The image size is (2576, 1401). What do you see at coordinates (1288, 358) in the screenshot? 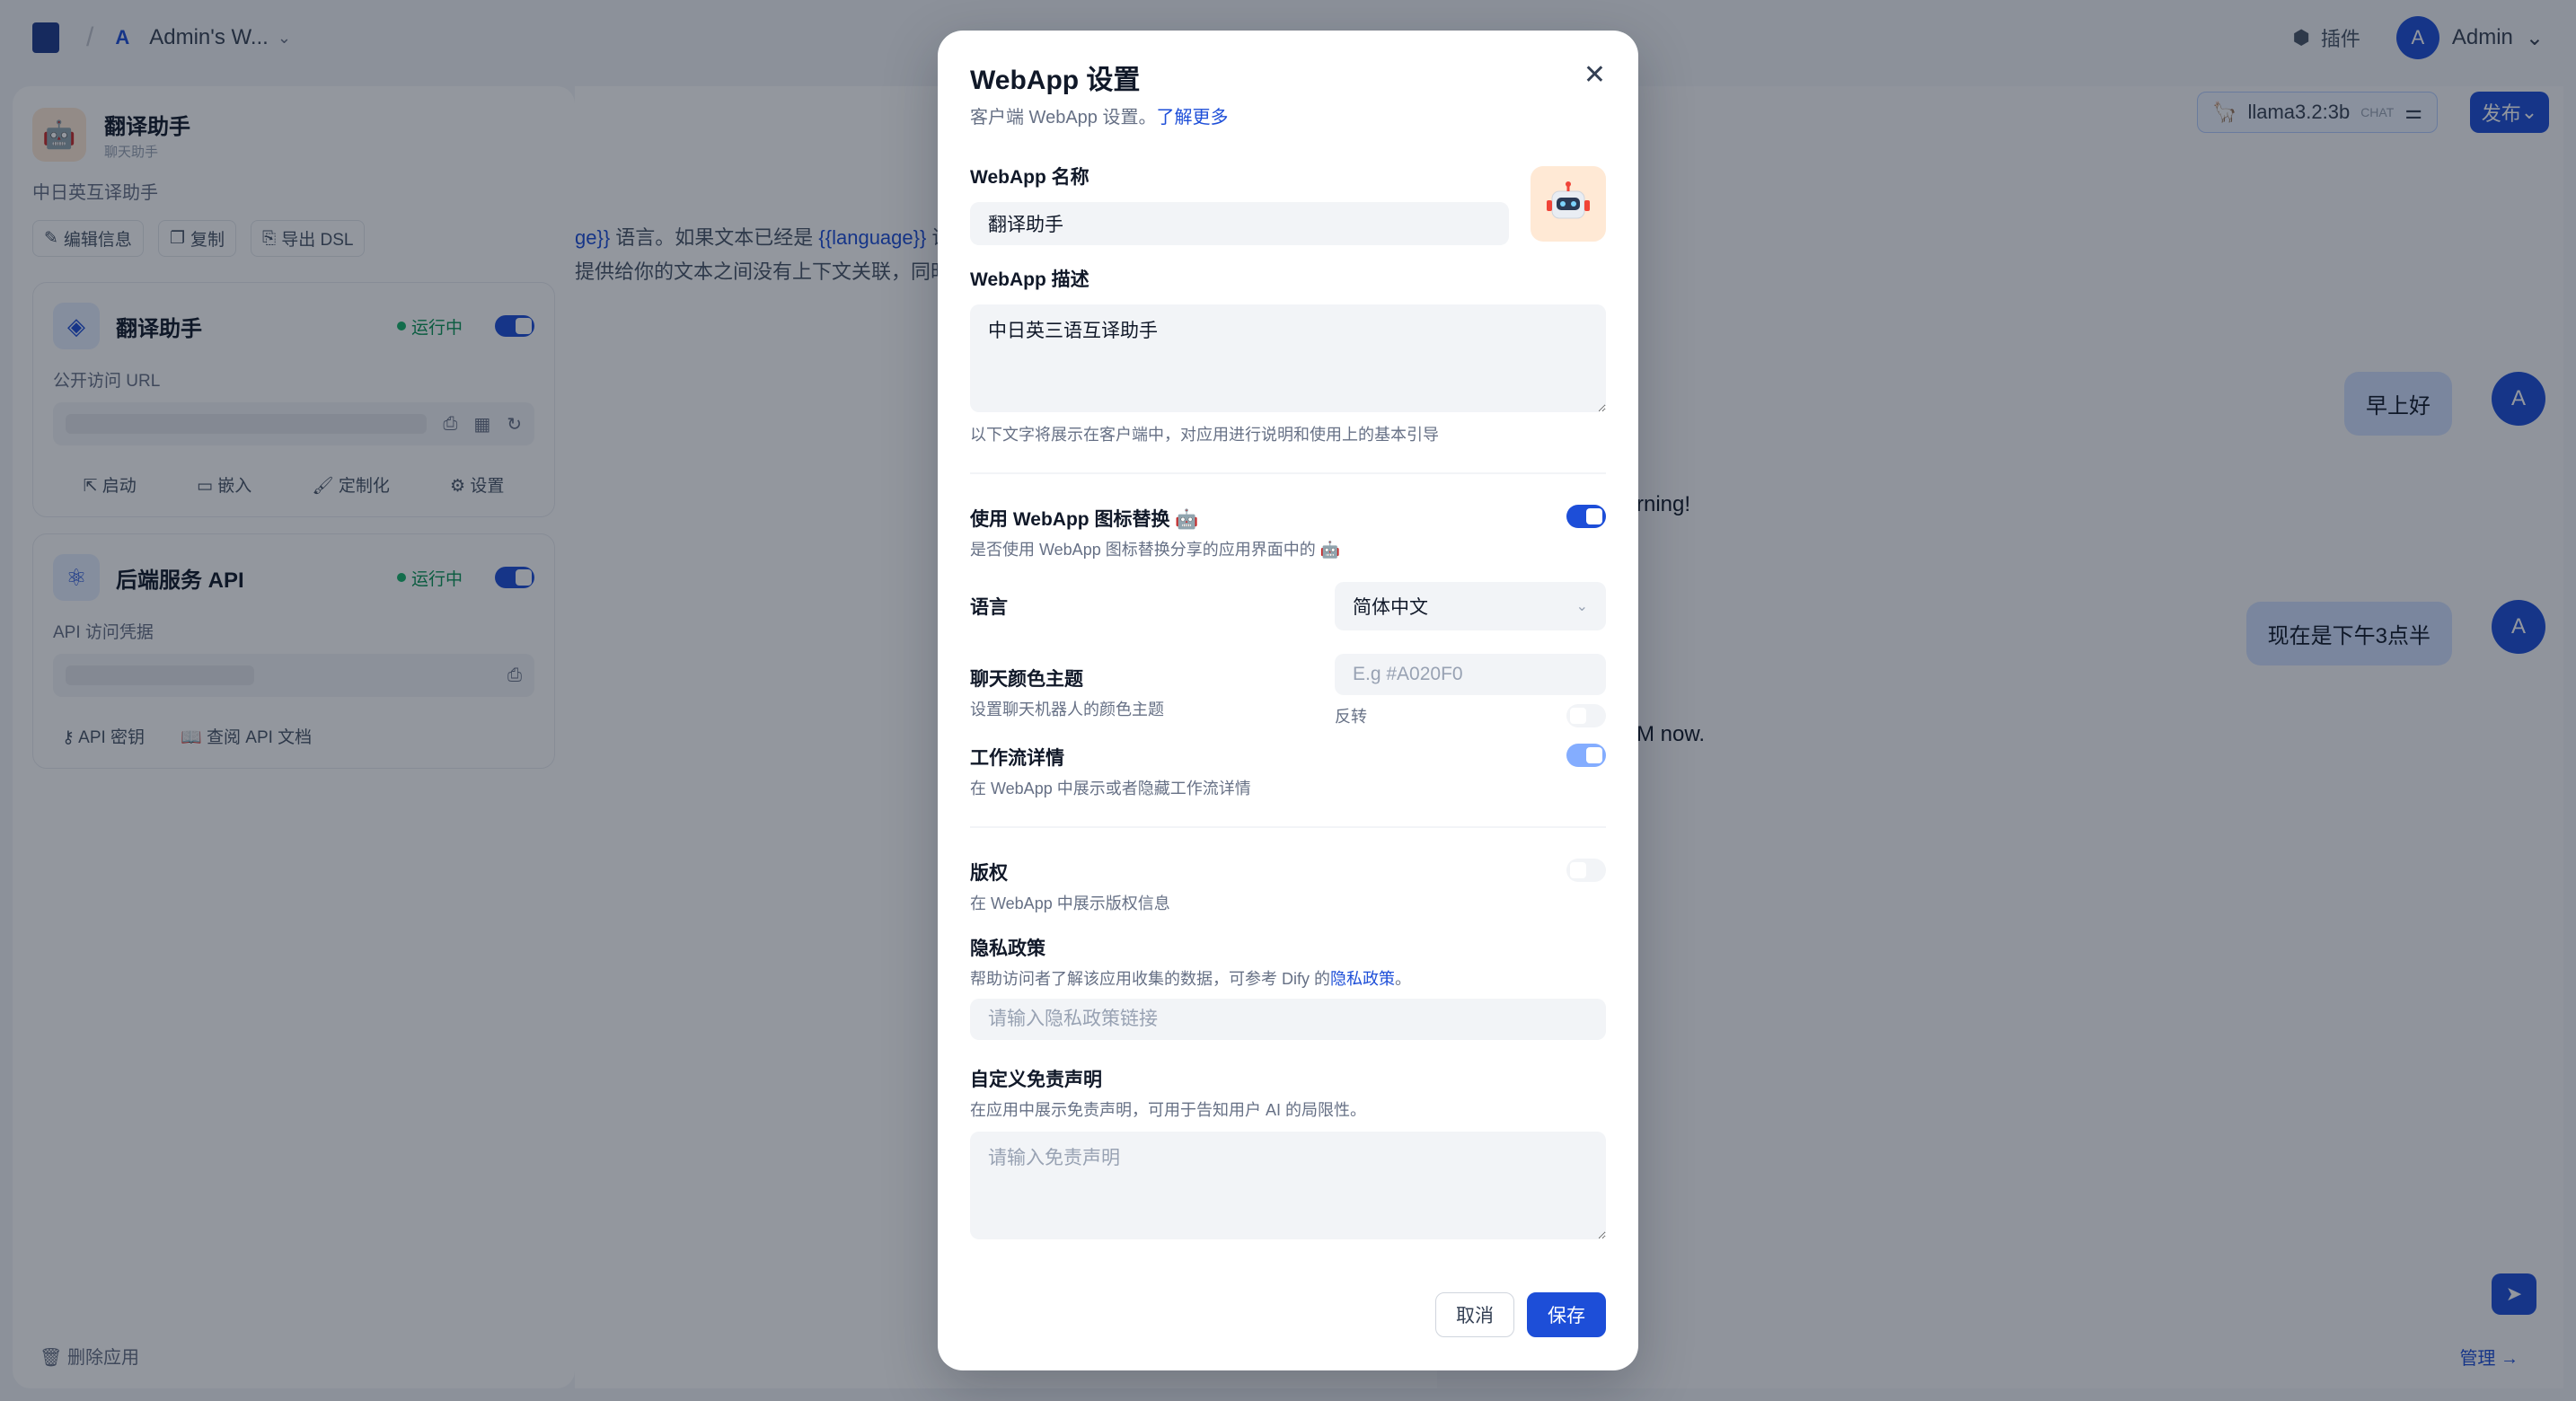
I see `webapp-desc-textarea: 中日英三语互译助手` at bounding box center [1288, 358].